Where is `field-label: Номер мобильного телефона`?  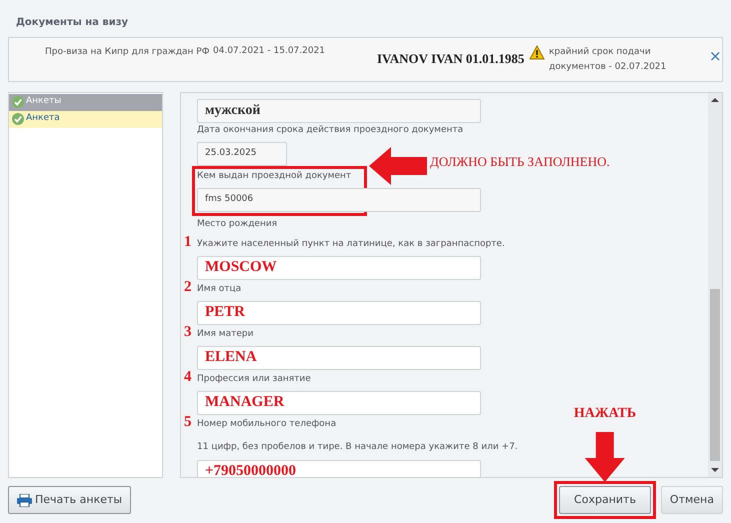 field-label: Номер мобильного телефона is located at coordinates (266, 424).